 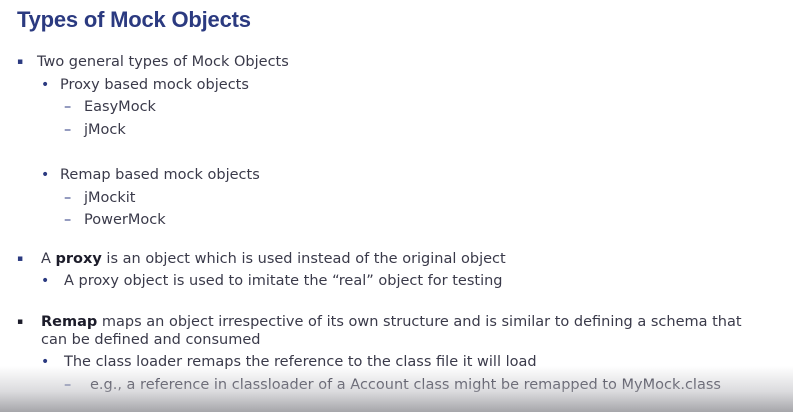 What do you see at coordinates (105, 130) in the screenshot?
I see `item-jmock: jMock` at bounding box center [105, 130].